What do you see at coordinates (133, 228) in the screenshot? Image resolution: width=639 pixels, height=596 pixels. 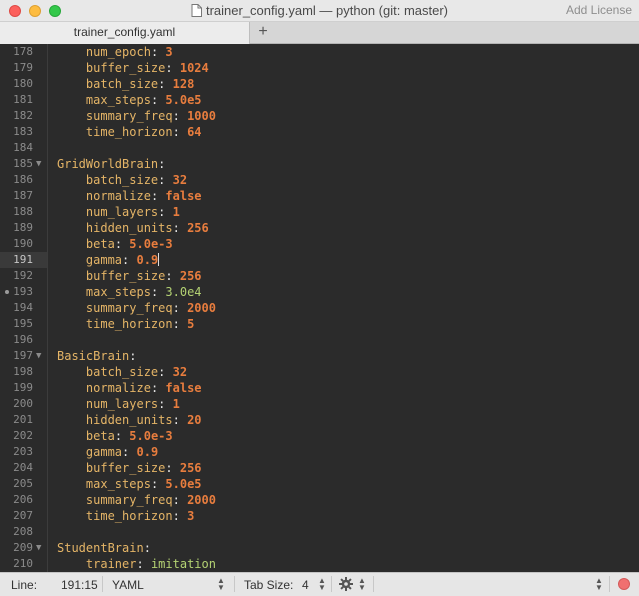 I see `code-text: hidden_units: 256` at bounding box center [133, 228].